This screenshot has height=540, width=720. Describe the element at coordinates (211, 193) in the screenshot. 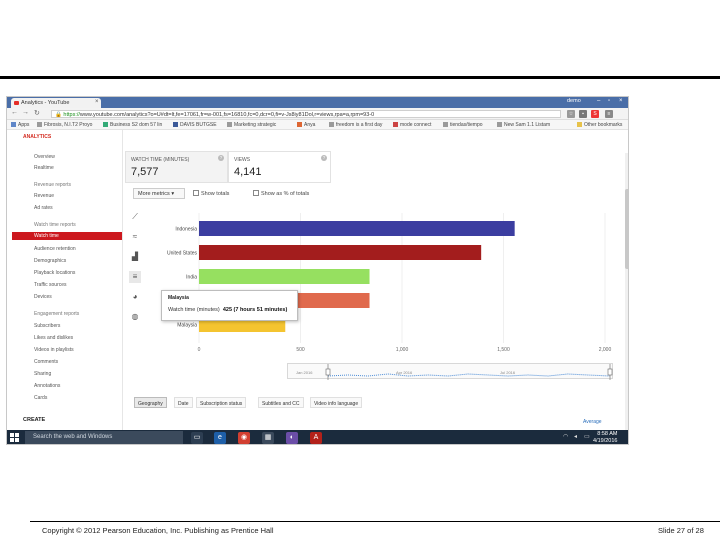

I see `show-totals-checkbox: Show totals` at that location.